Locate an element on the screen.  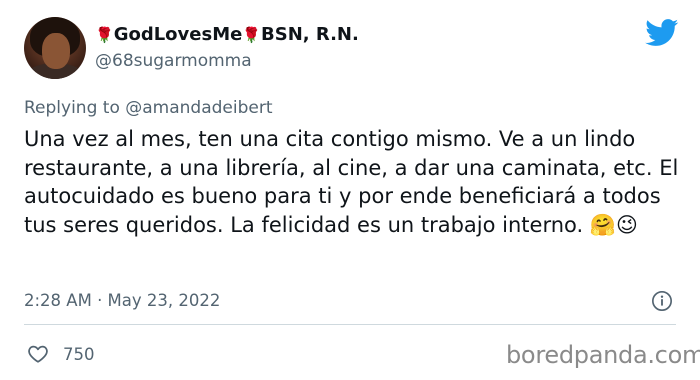
divider is located at coordinates (350, 324).